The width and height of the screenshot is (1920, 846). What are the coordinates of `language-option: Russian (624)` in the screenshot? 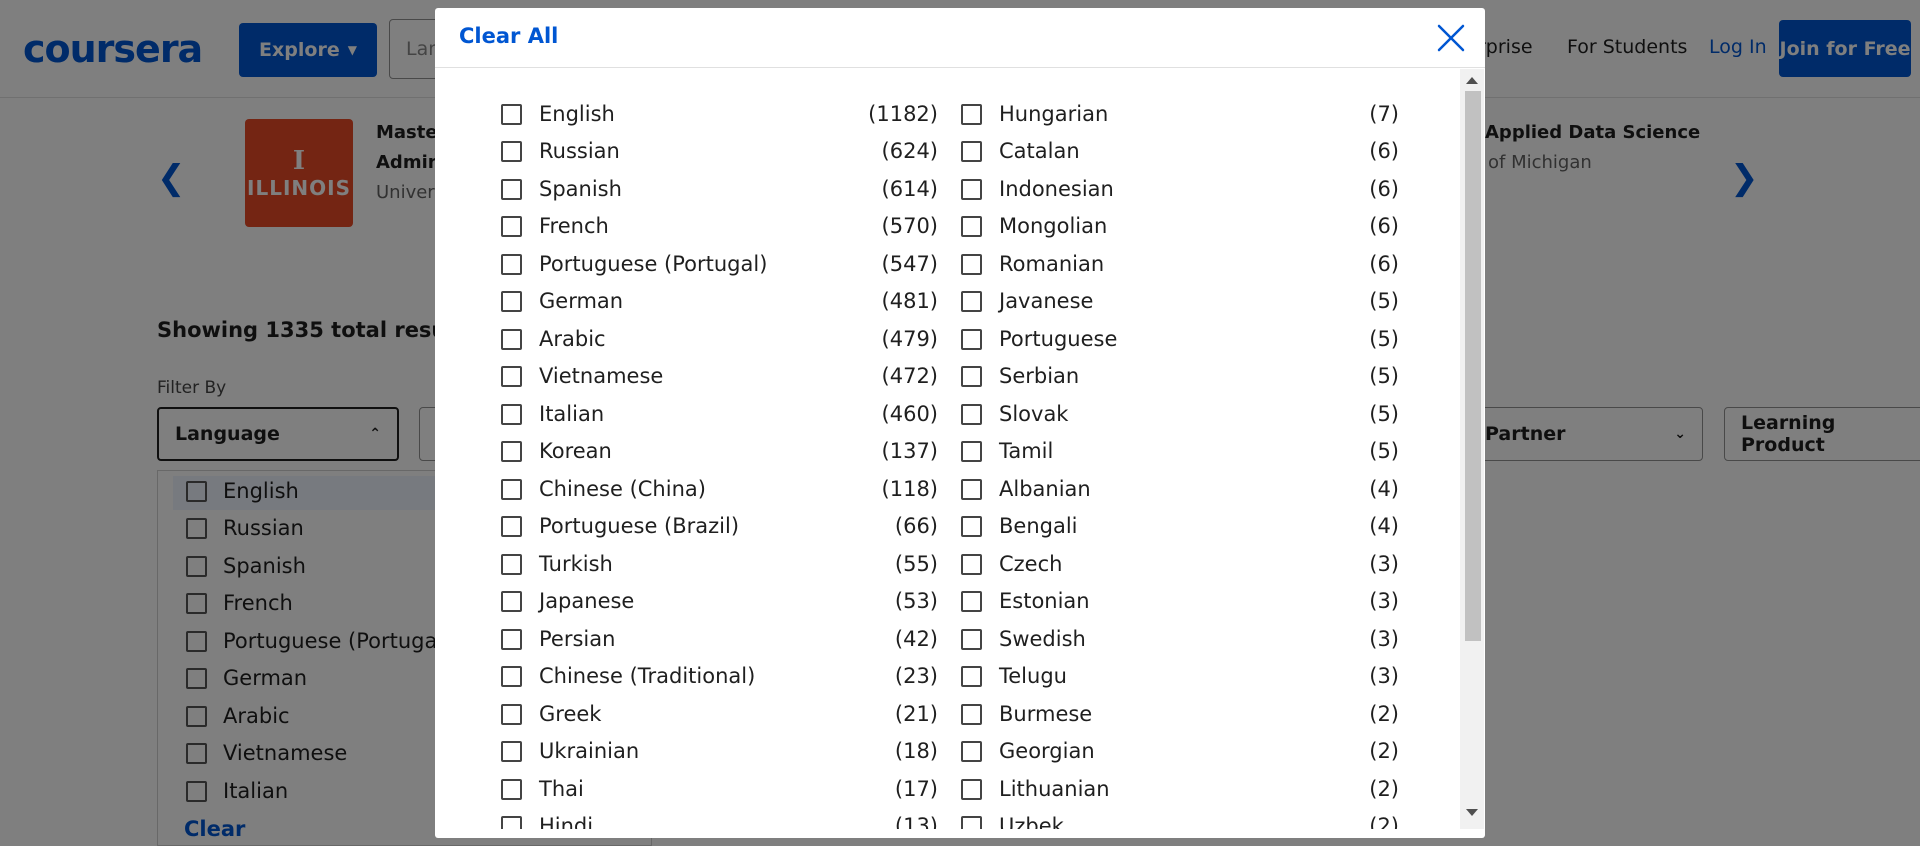 It's located at (719, 151).